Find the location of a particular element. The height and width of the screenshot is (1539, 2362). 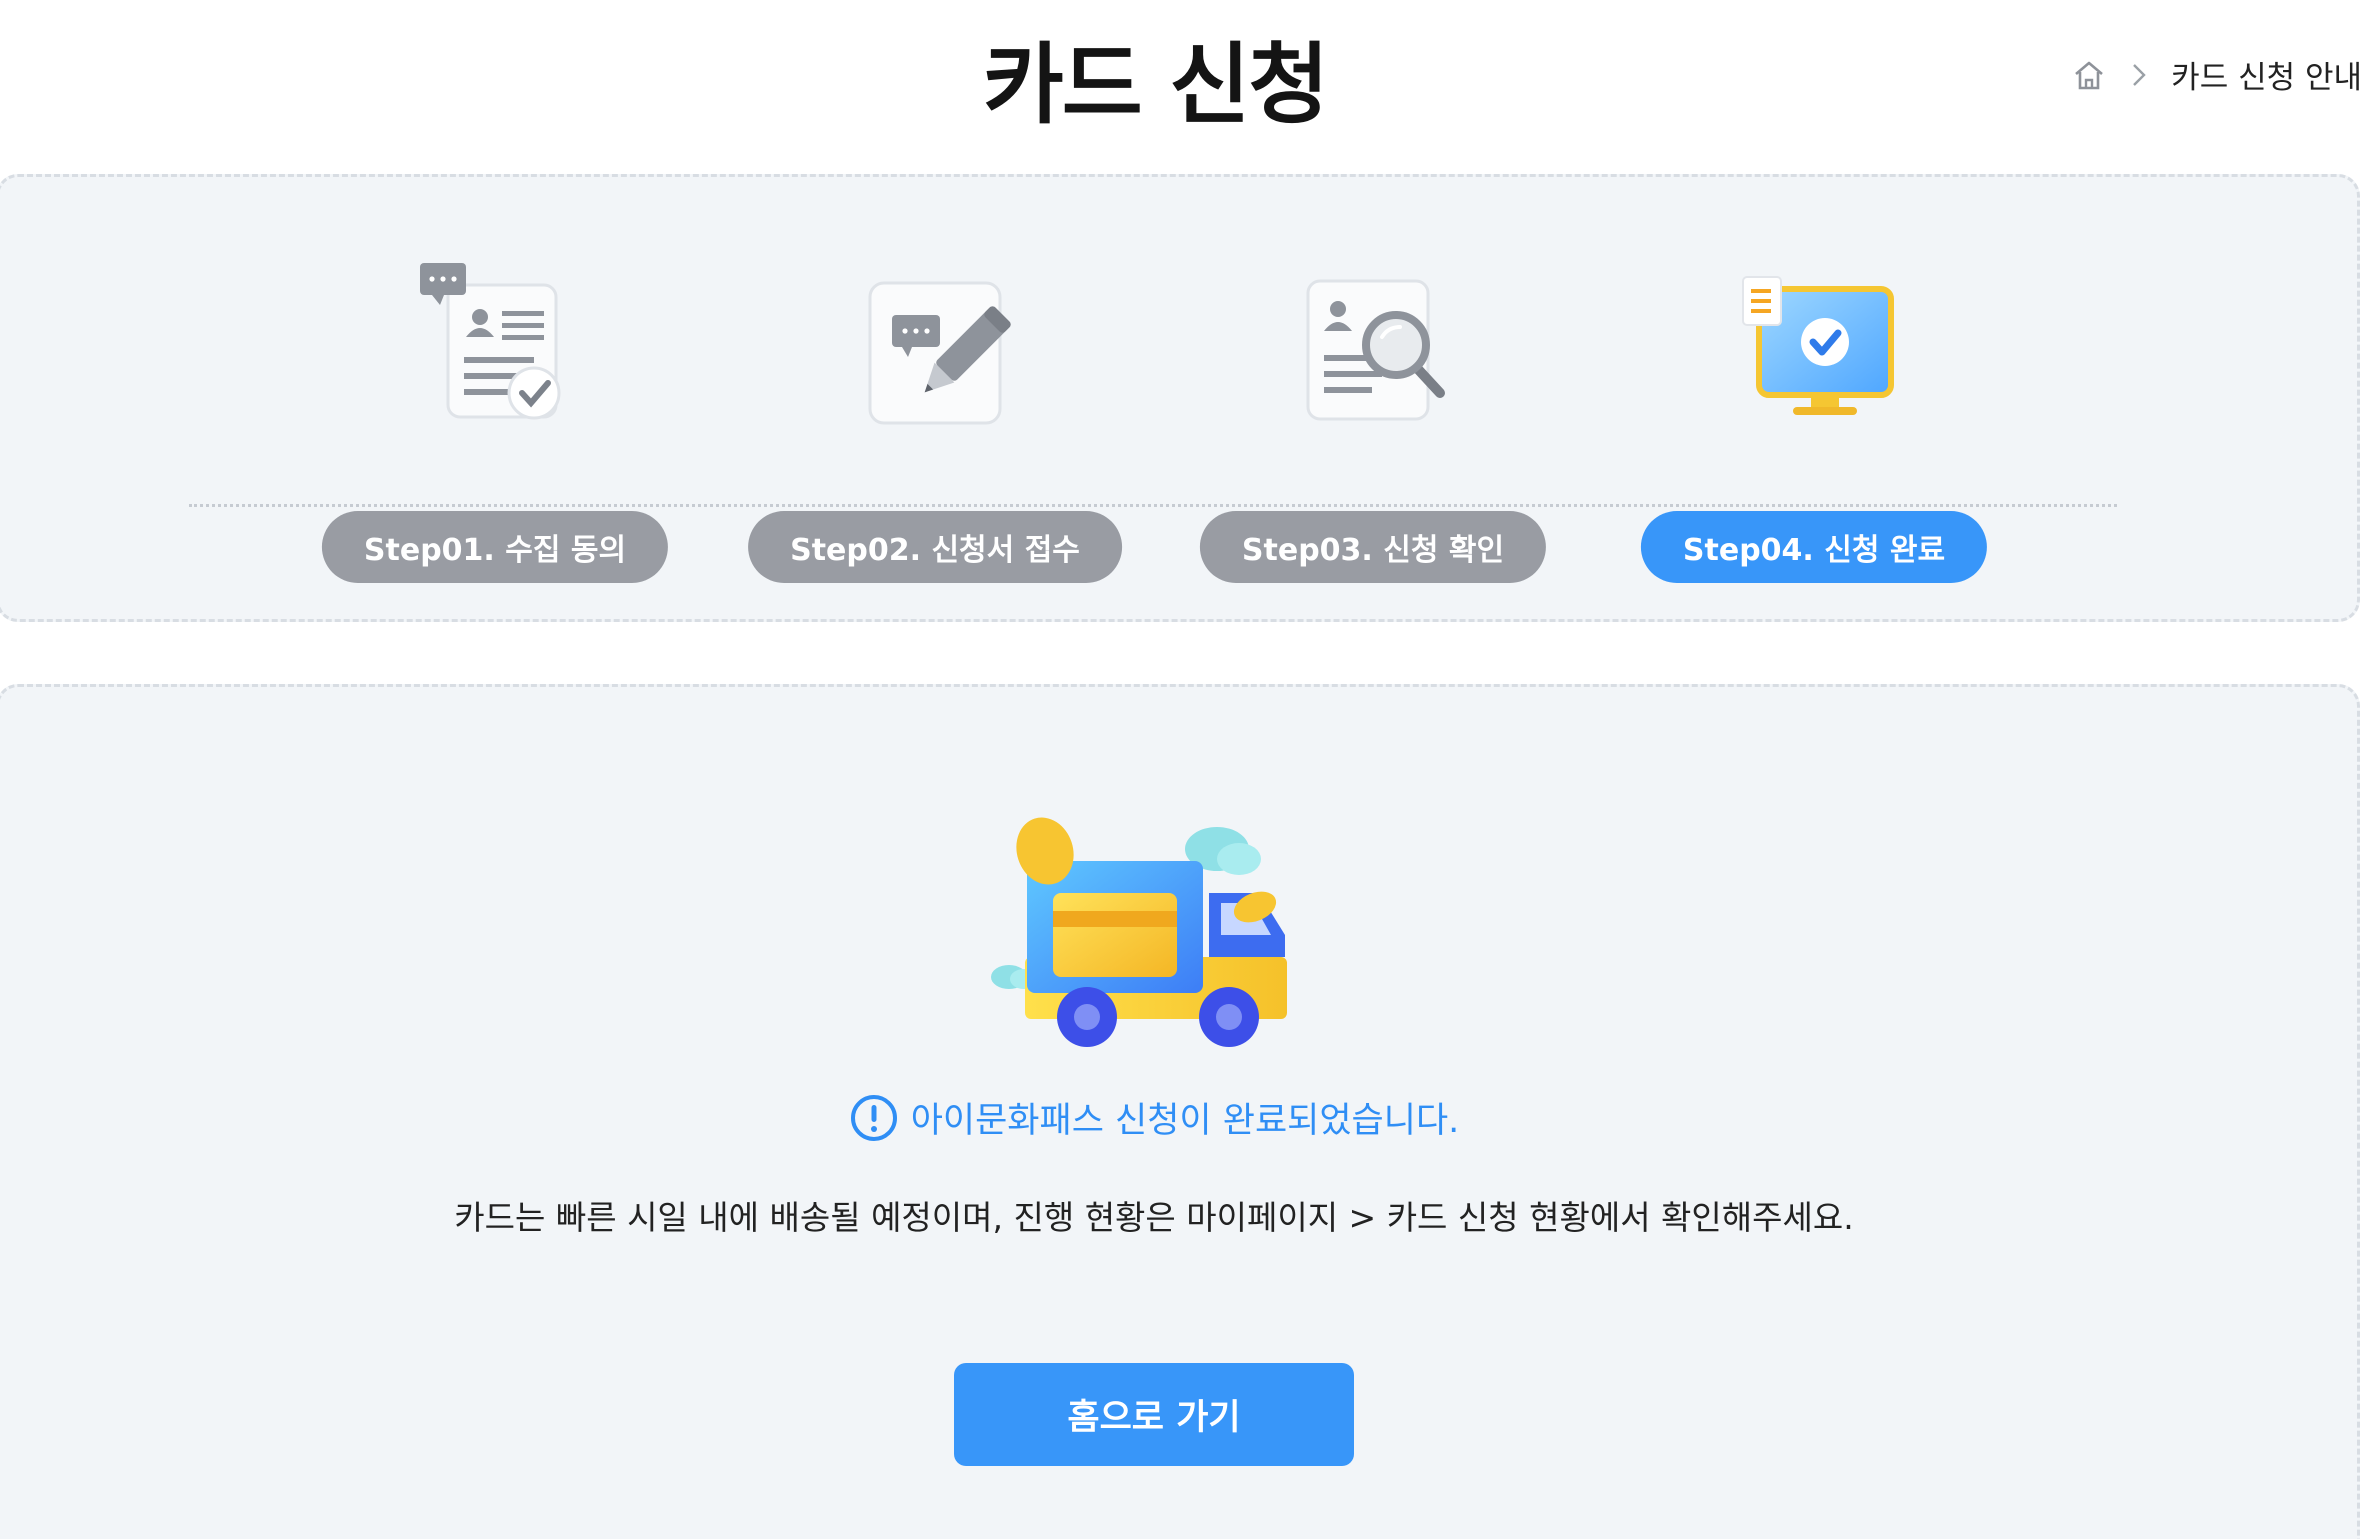

step-2-label: Step02. 신청서 접수 is located at coordinates (935, 547).